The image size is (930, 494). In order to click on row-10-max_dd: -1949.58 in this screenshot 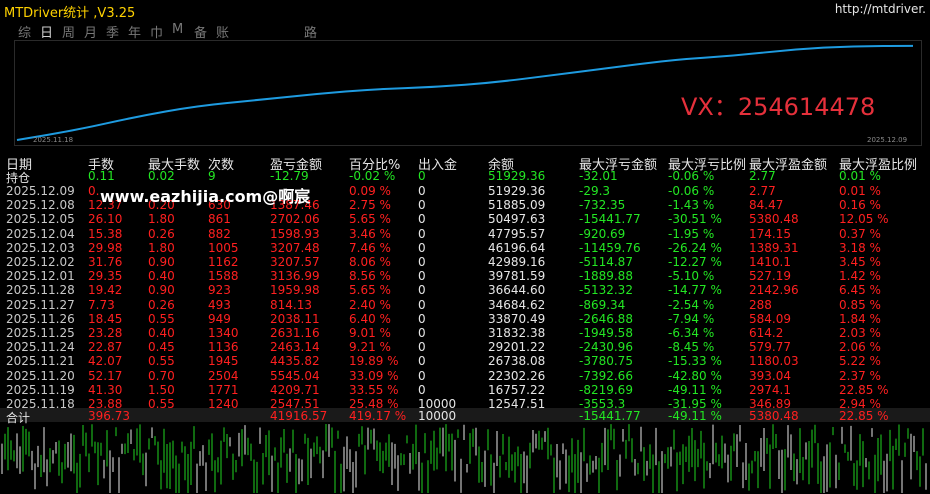, I will do `click(606, 333)`.